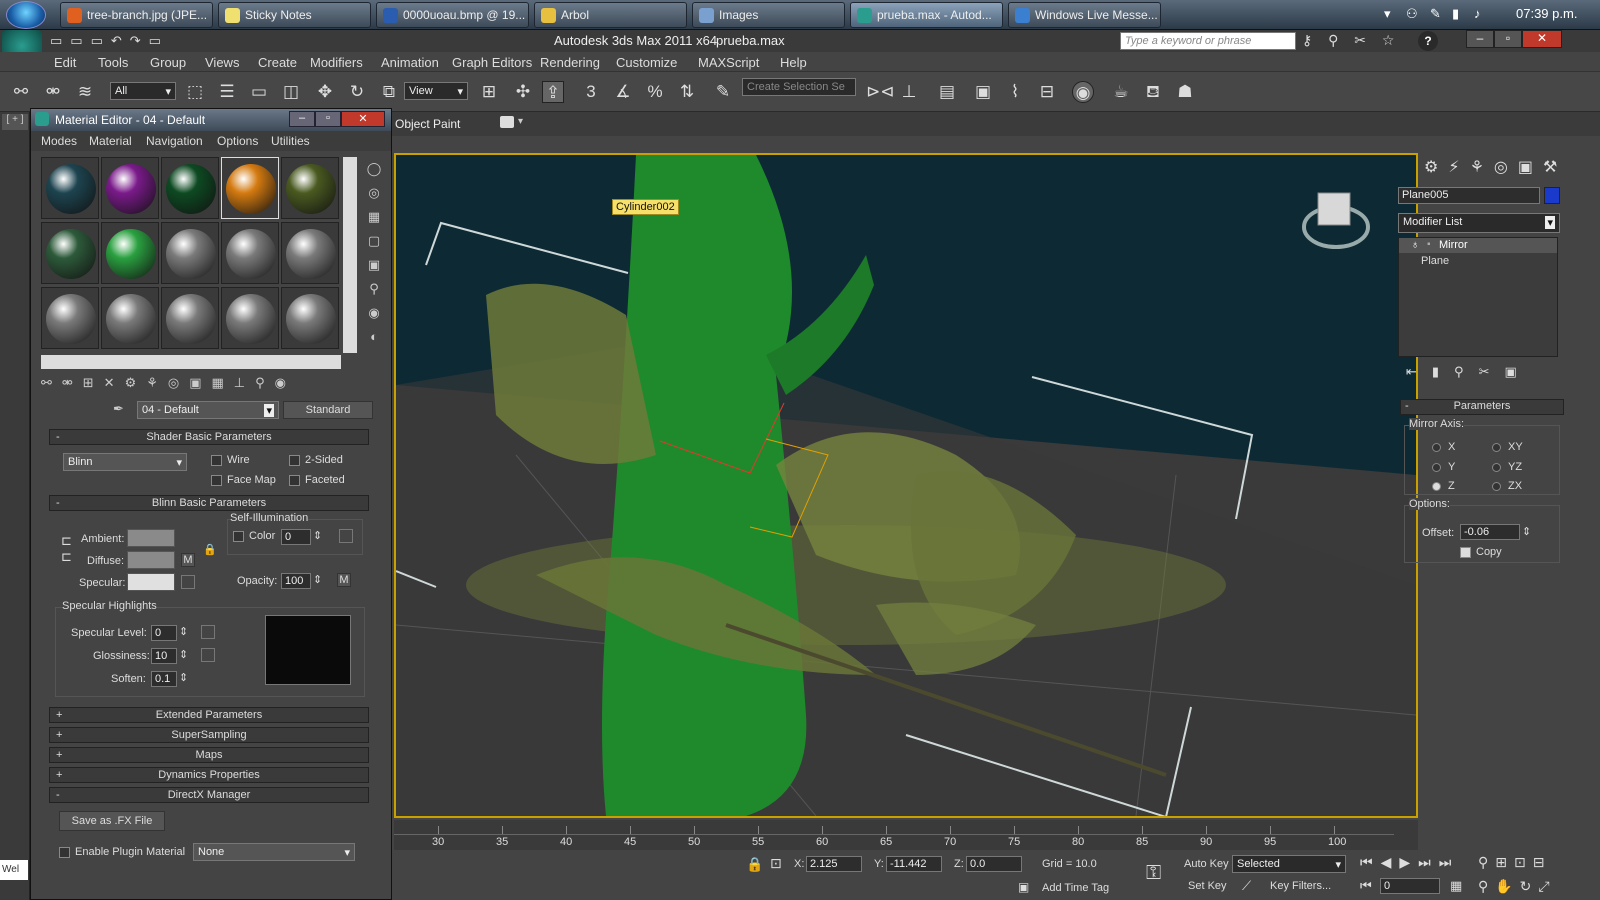 This screenshot has height=900, width=1600. What do you see at coordinates (209, 755) in the screenshot?
I see `maps-rollout: + Maps` at bounding box center [209, 755].